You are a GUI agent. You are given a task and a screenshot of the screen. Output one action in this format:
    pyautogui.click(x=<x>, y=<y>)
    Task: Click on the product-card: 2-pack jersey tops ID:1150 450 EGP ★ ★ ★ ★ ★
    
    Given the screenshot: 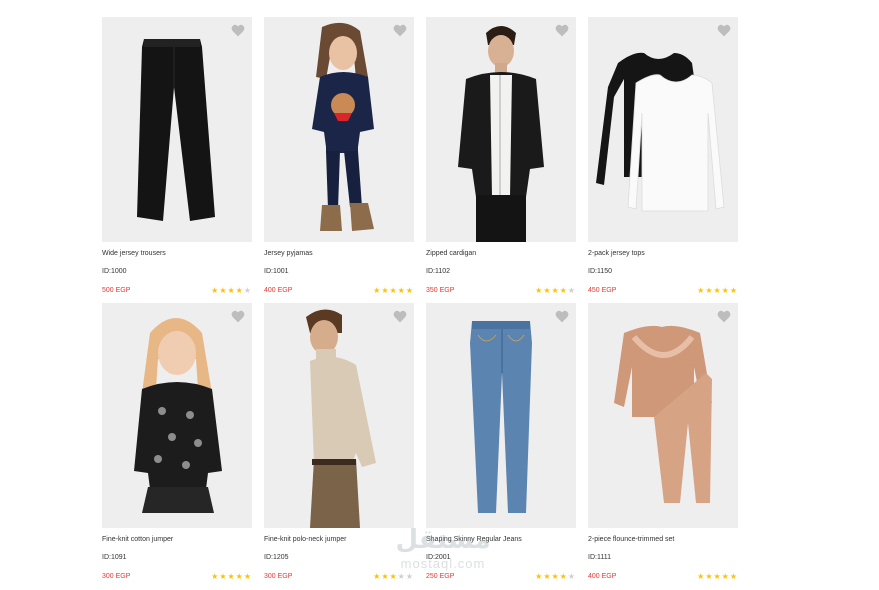 What is the action you would take?
    pyautogui.click(x=663, y=160)
    